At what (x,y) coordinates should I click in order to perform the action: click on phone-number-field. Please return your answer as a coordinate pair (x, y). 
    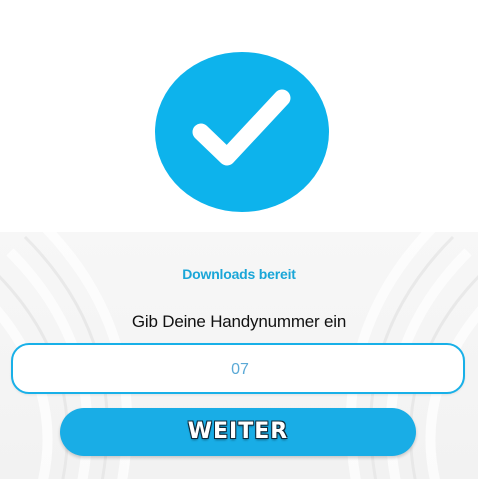
    Looking at the image, I should click on (239, 368).